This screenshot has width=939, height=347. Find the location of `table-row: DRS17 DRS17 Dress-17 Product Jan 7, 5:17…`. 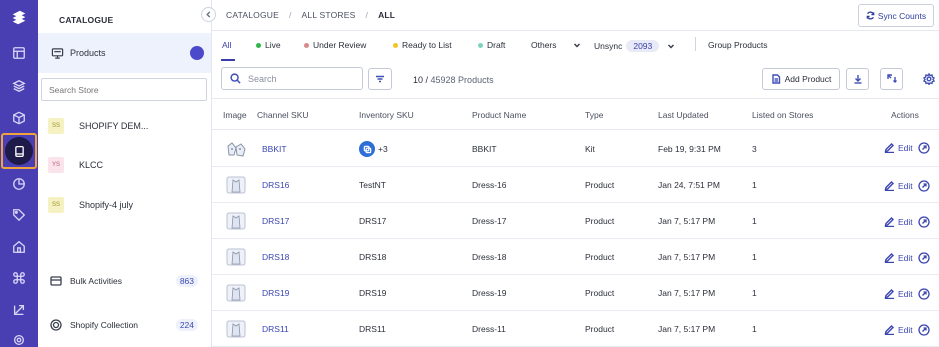

table-row: DRS17 DRS17 Dress-17 Product Jan 7, 5:17… is located at coordinates (575, 221).